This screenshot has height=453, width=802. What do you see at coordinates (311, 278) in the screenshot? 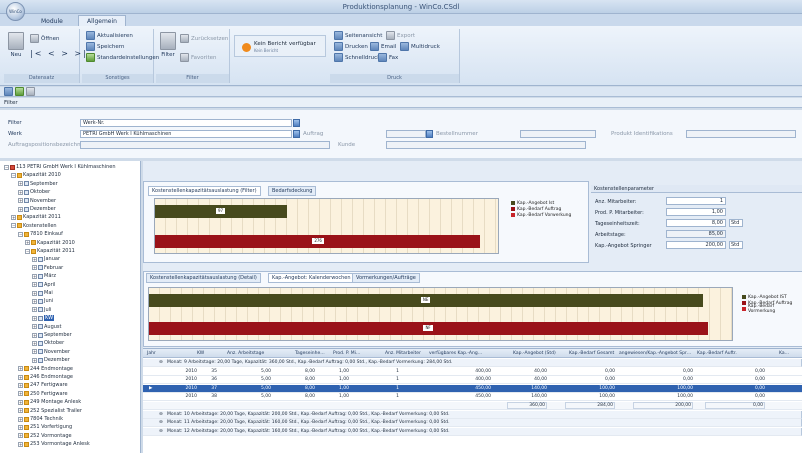
I see `tab-kalenderwochen: Kap.-Angebot: Kalenderwochen` at bounding box center [311, 278].